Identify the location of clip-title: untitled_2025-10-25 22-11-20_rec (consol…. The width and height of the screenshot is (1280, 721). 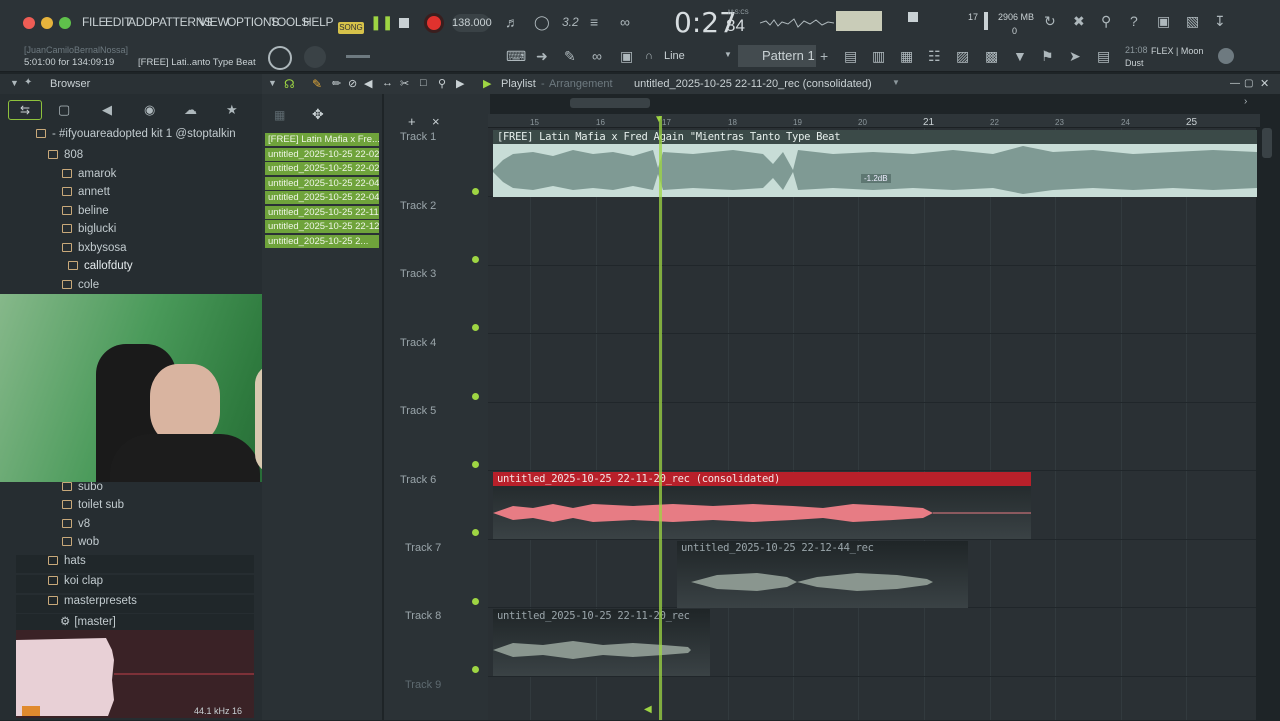
(762, 479).